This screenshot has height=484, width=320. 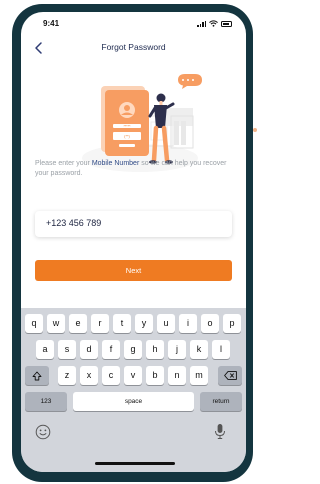 What do you see at coordinates (63, 163) in the screenshot?
I see `instruction-text-start: Please enter your` at bounding box center [63, 163].